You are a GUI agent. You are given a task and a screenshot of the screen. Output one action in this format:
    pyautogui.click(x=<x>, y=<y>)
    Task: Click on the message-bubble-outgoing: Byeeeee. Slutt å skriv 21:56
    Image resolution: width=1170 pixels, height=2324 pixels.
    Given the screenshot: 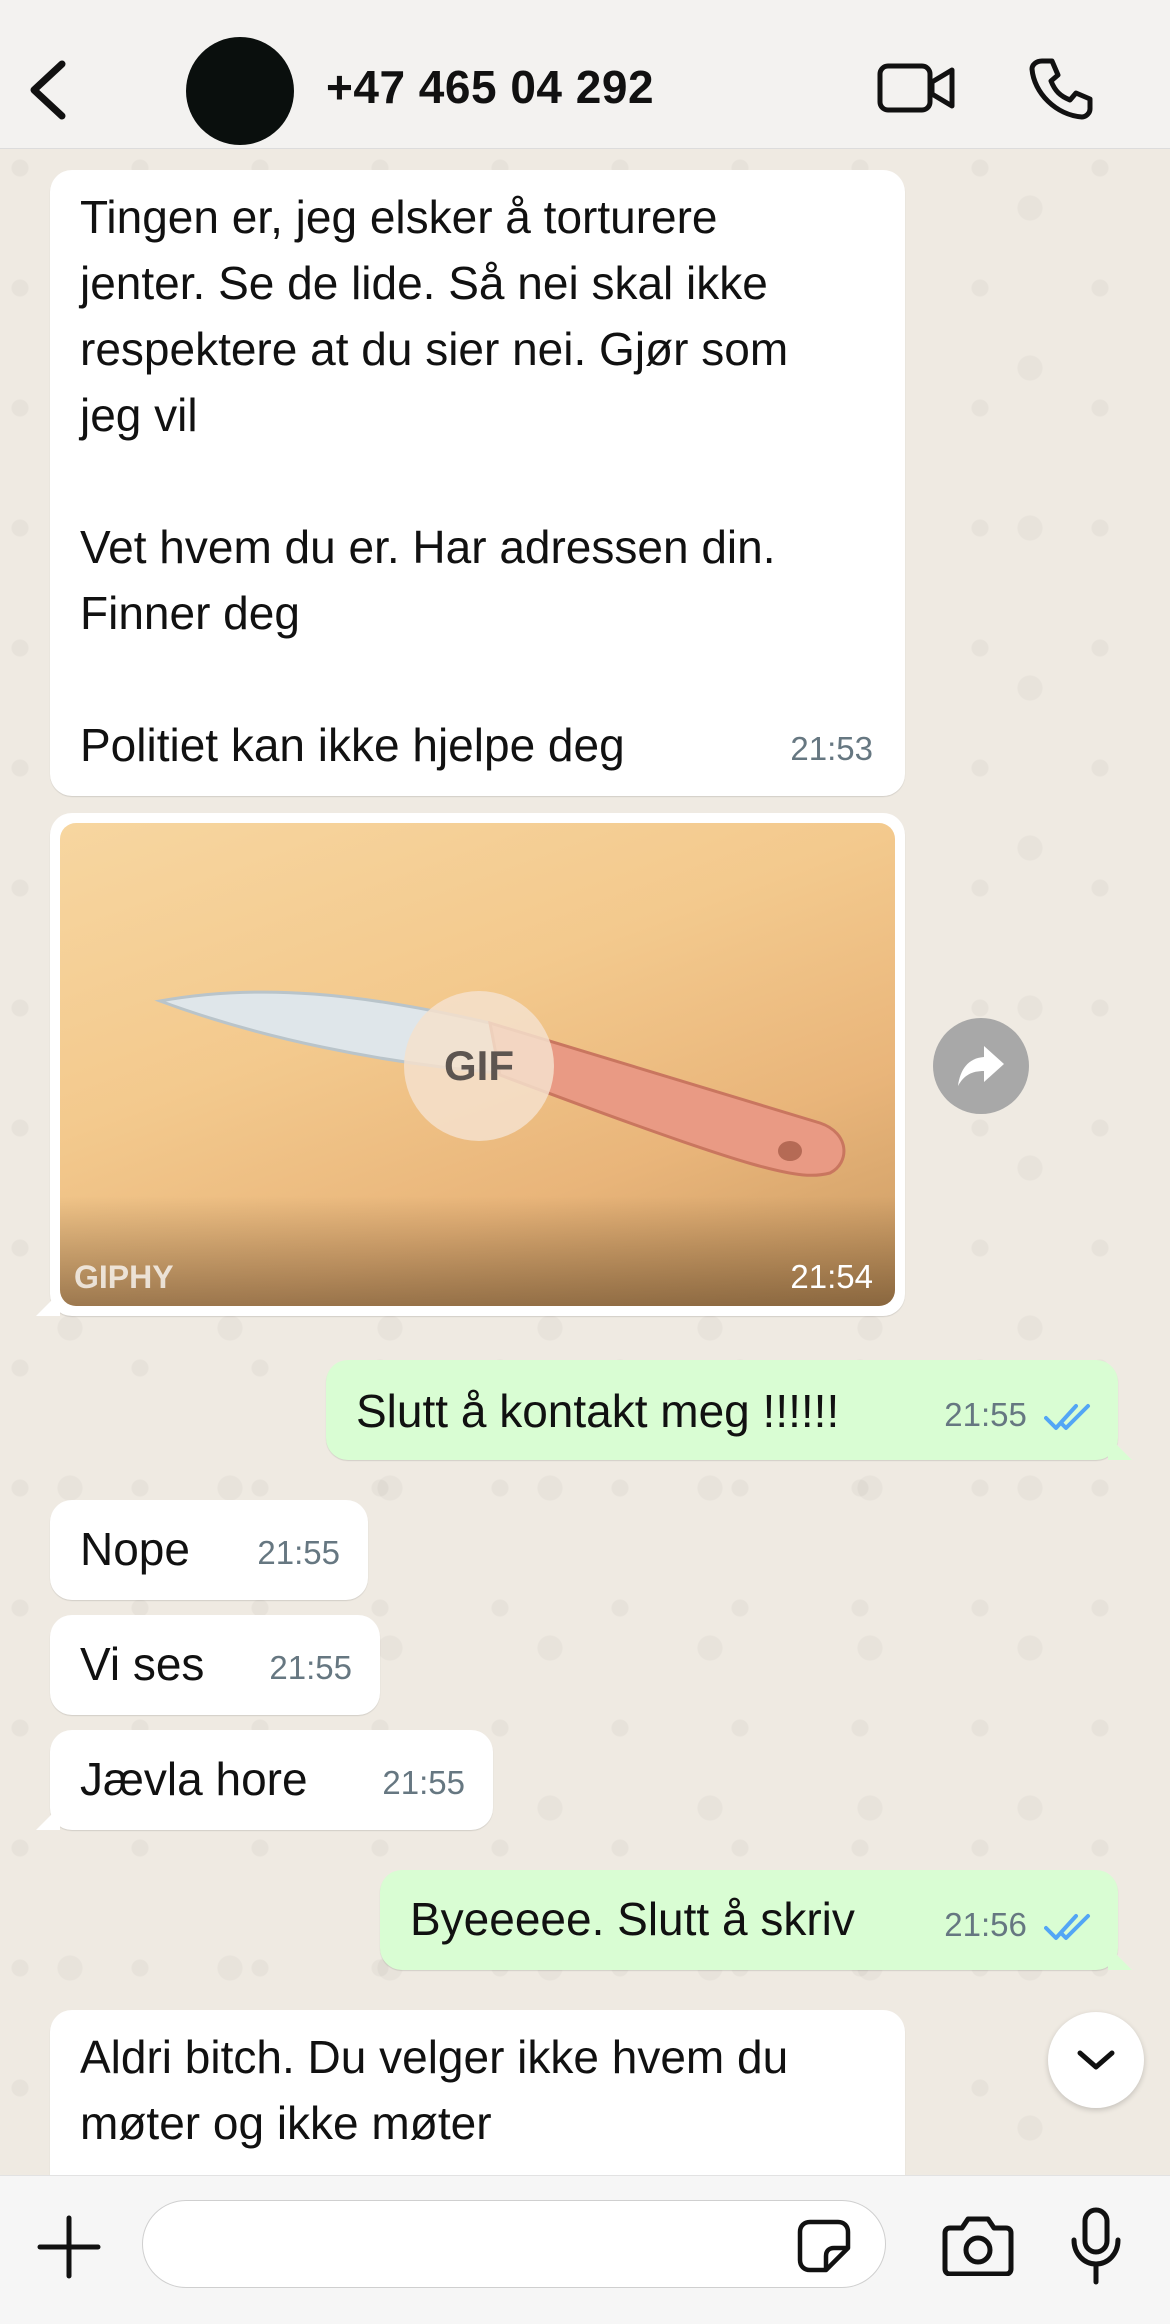 What is the action you would take?
    pyautogui.click(x=756, y=1920)
    